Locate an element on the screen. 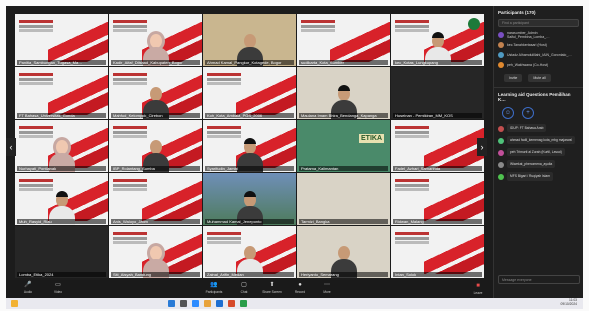 This screenshot has height=311, width=589. tile-name: FT Bahasa_Universitas_Gonda is located at coordinates (61, 115).